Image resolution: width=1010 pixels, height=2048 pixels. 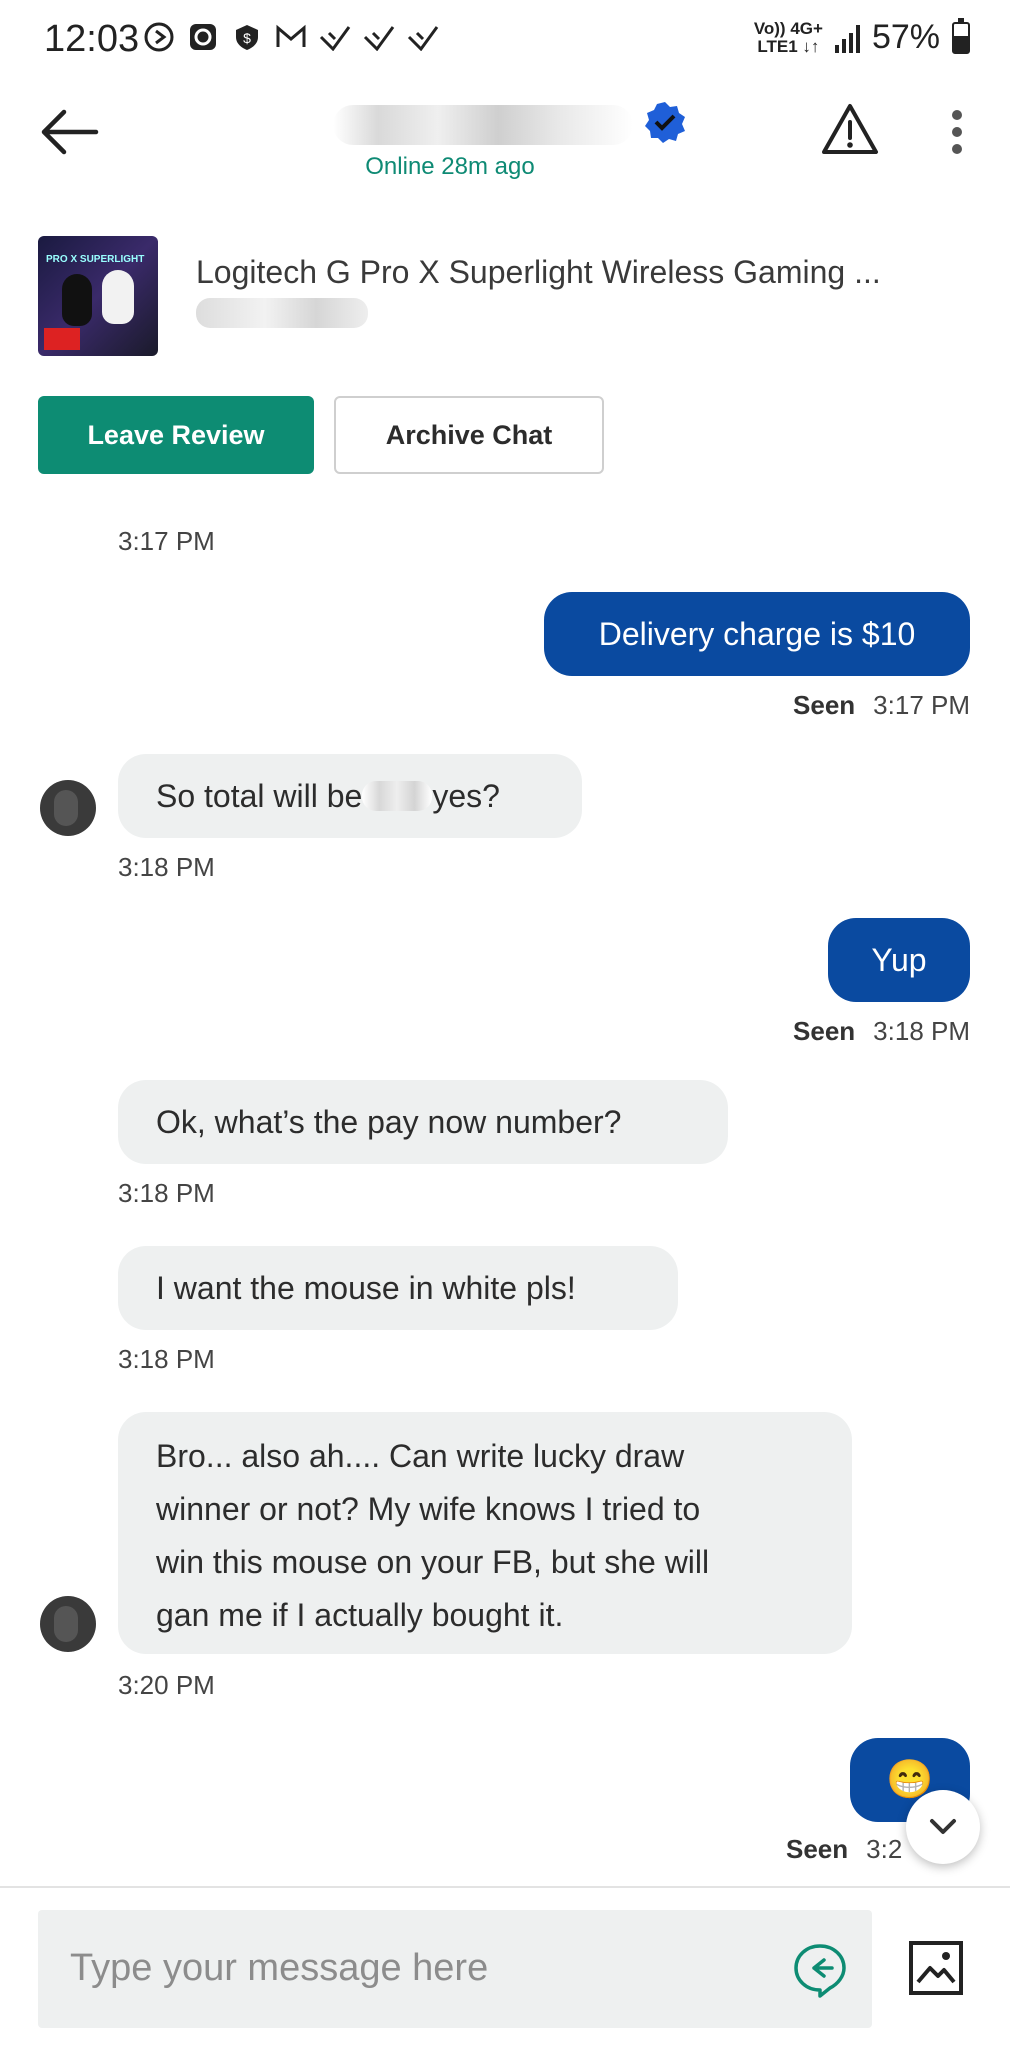 I want to click on back-button, so click(x=70, y=132).